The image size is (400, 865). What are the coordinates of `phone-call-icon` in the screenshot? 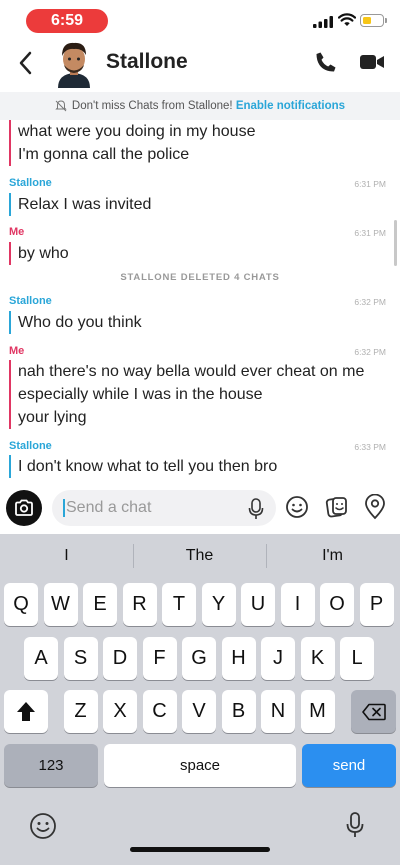 It's located at (326, 62).